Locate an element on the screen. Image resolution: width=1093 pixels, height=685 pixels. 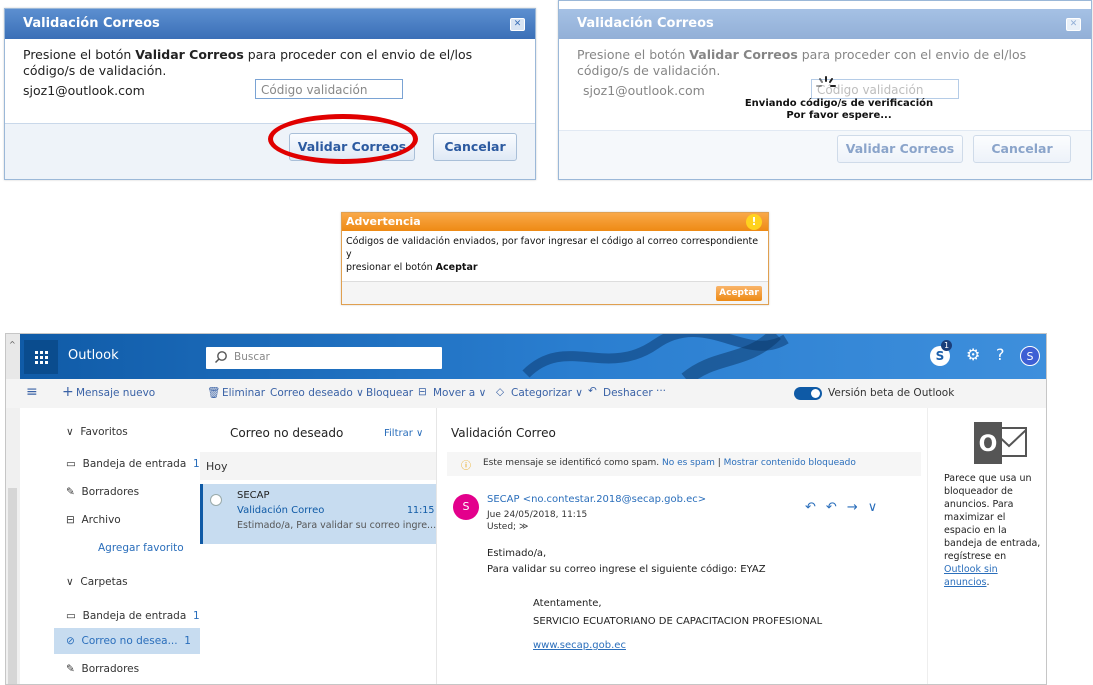
ad-free-link: Outlook sin anuncios is located at coordinates (971, 576).